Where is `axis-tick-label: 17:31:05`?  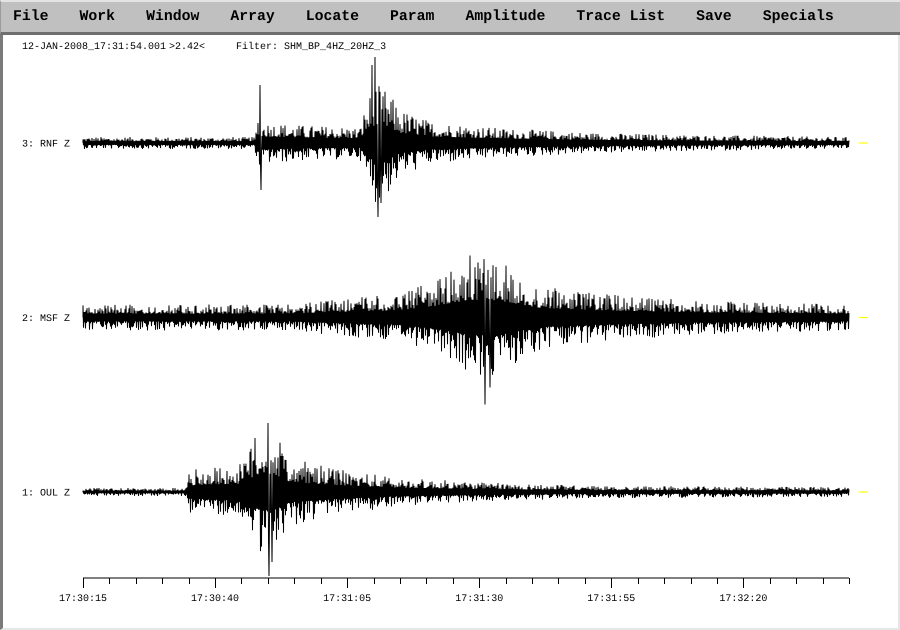
axis-tick-label: 17:31:05 is located at coordinates (347, 599).